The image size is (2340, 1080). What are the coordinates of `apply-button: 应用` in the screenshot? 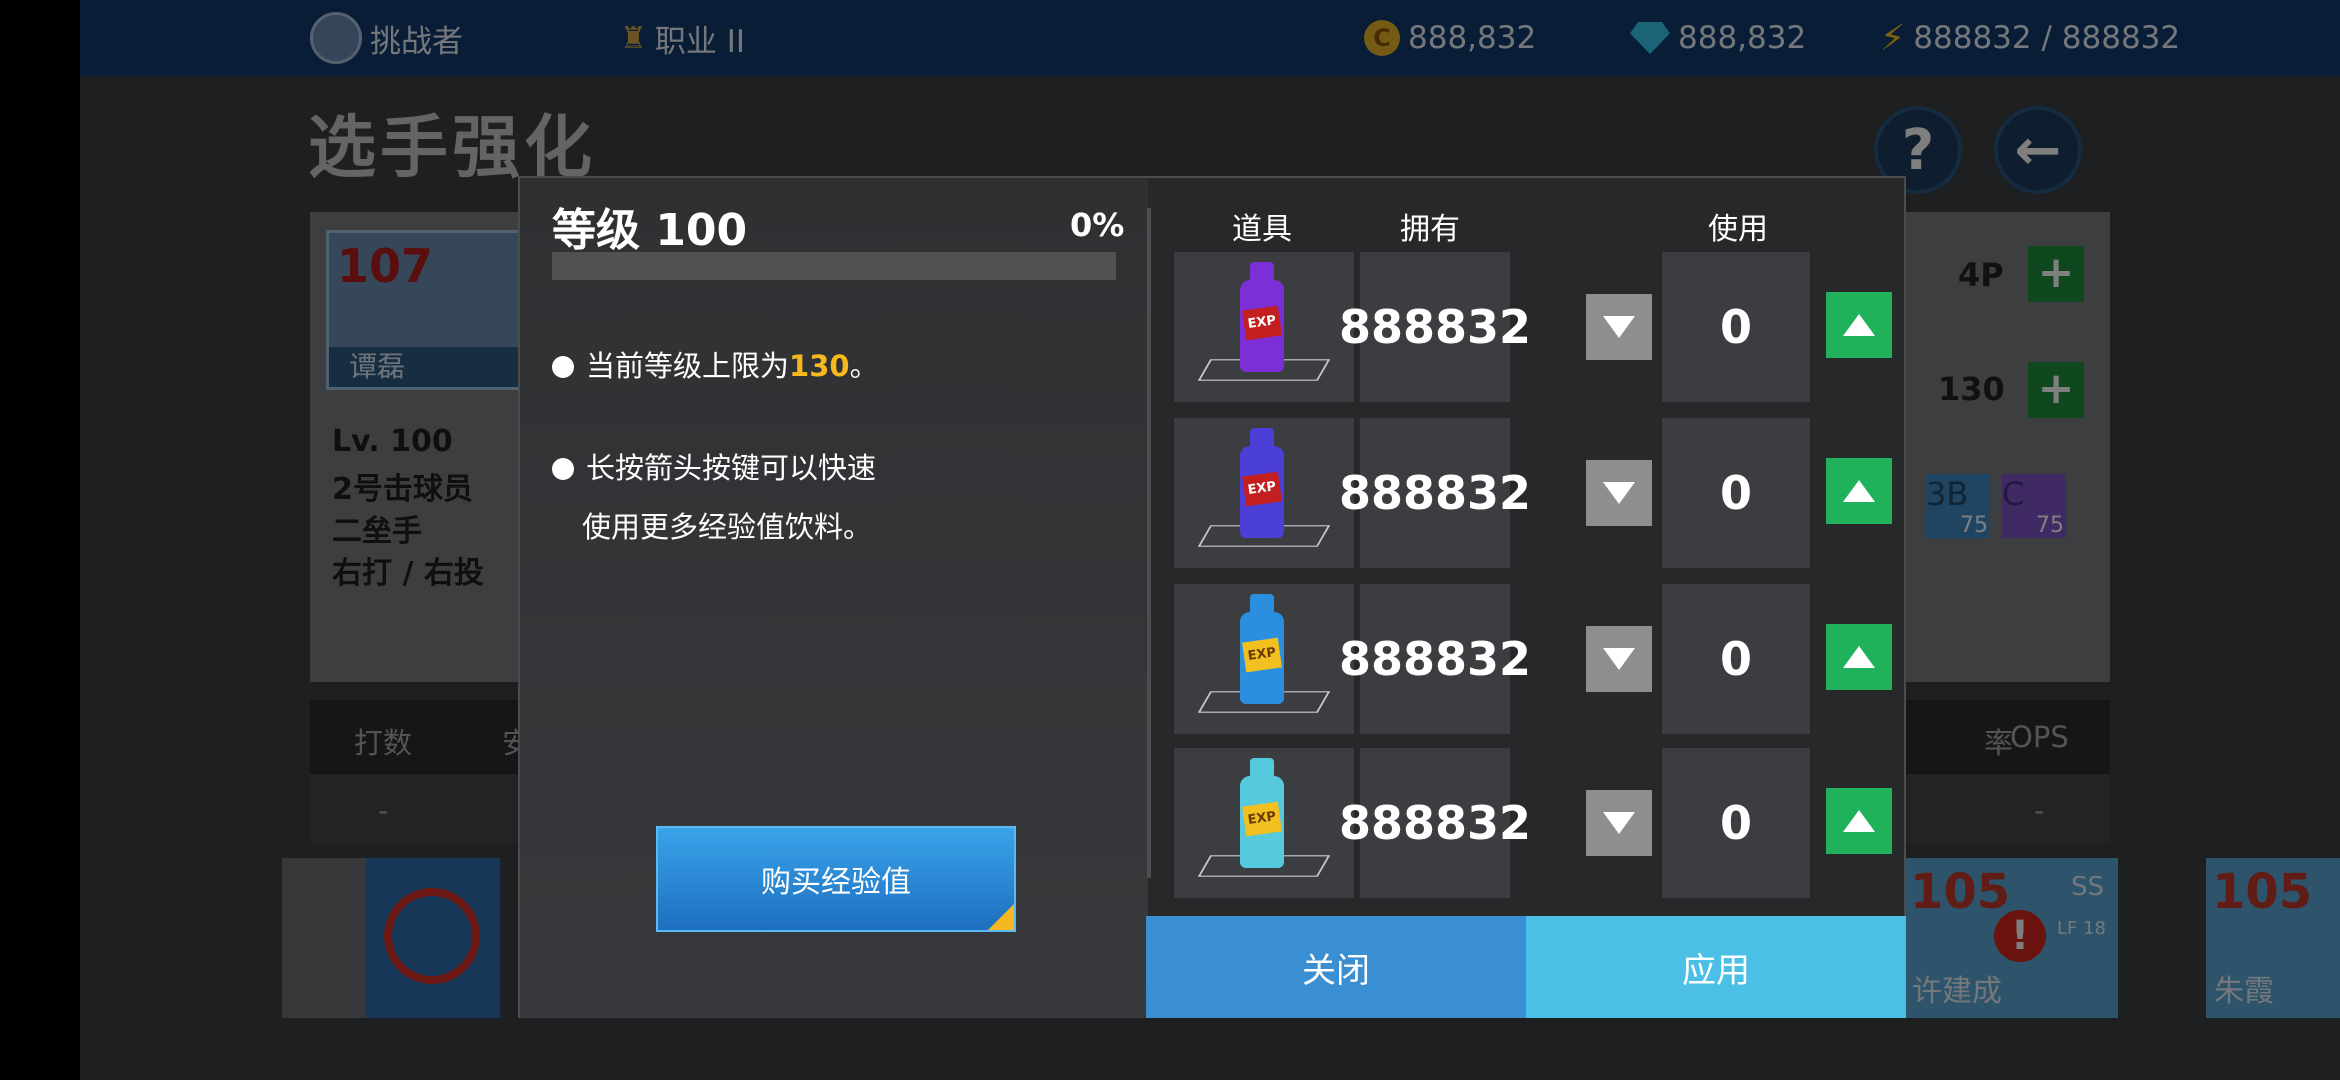 It's located at (1716, 967).